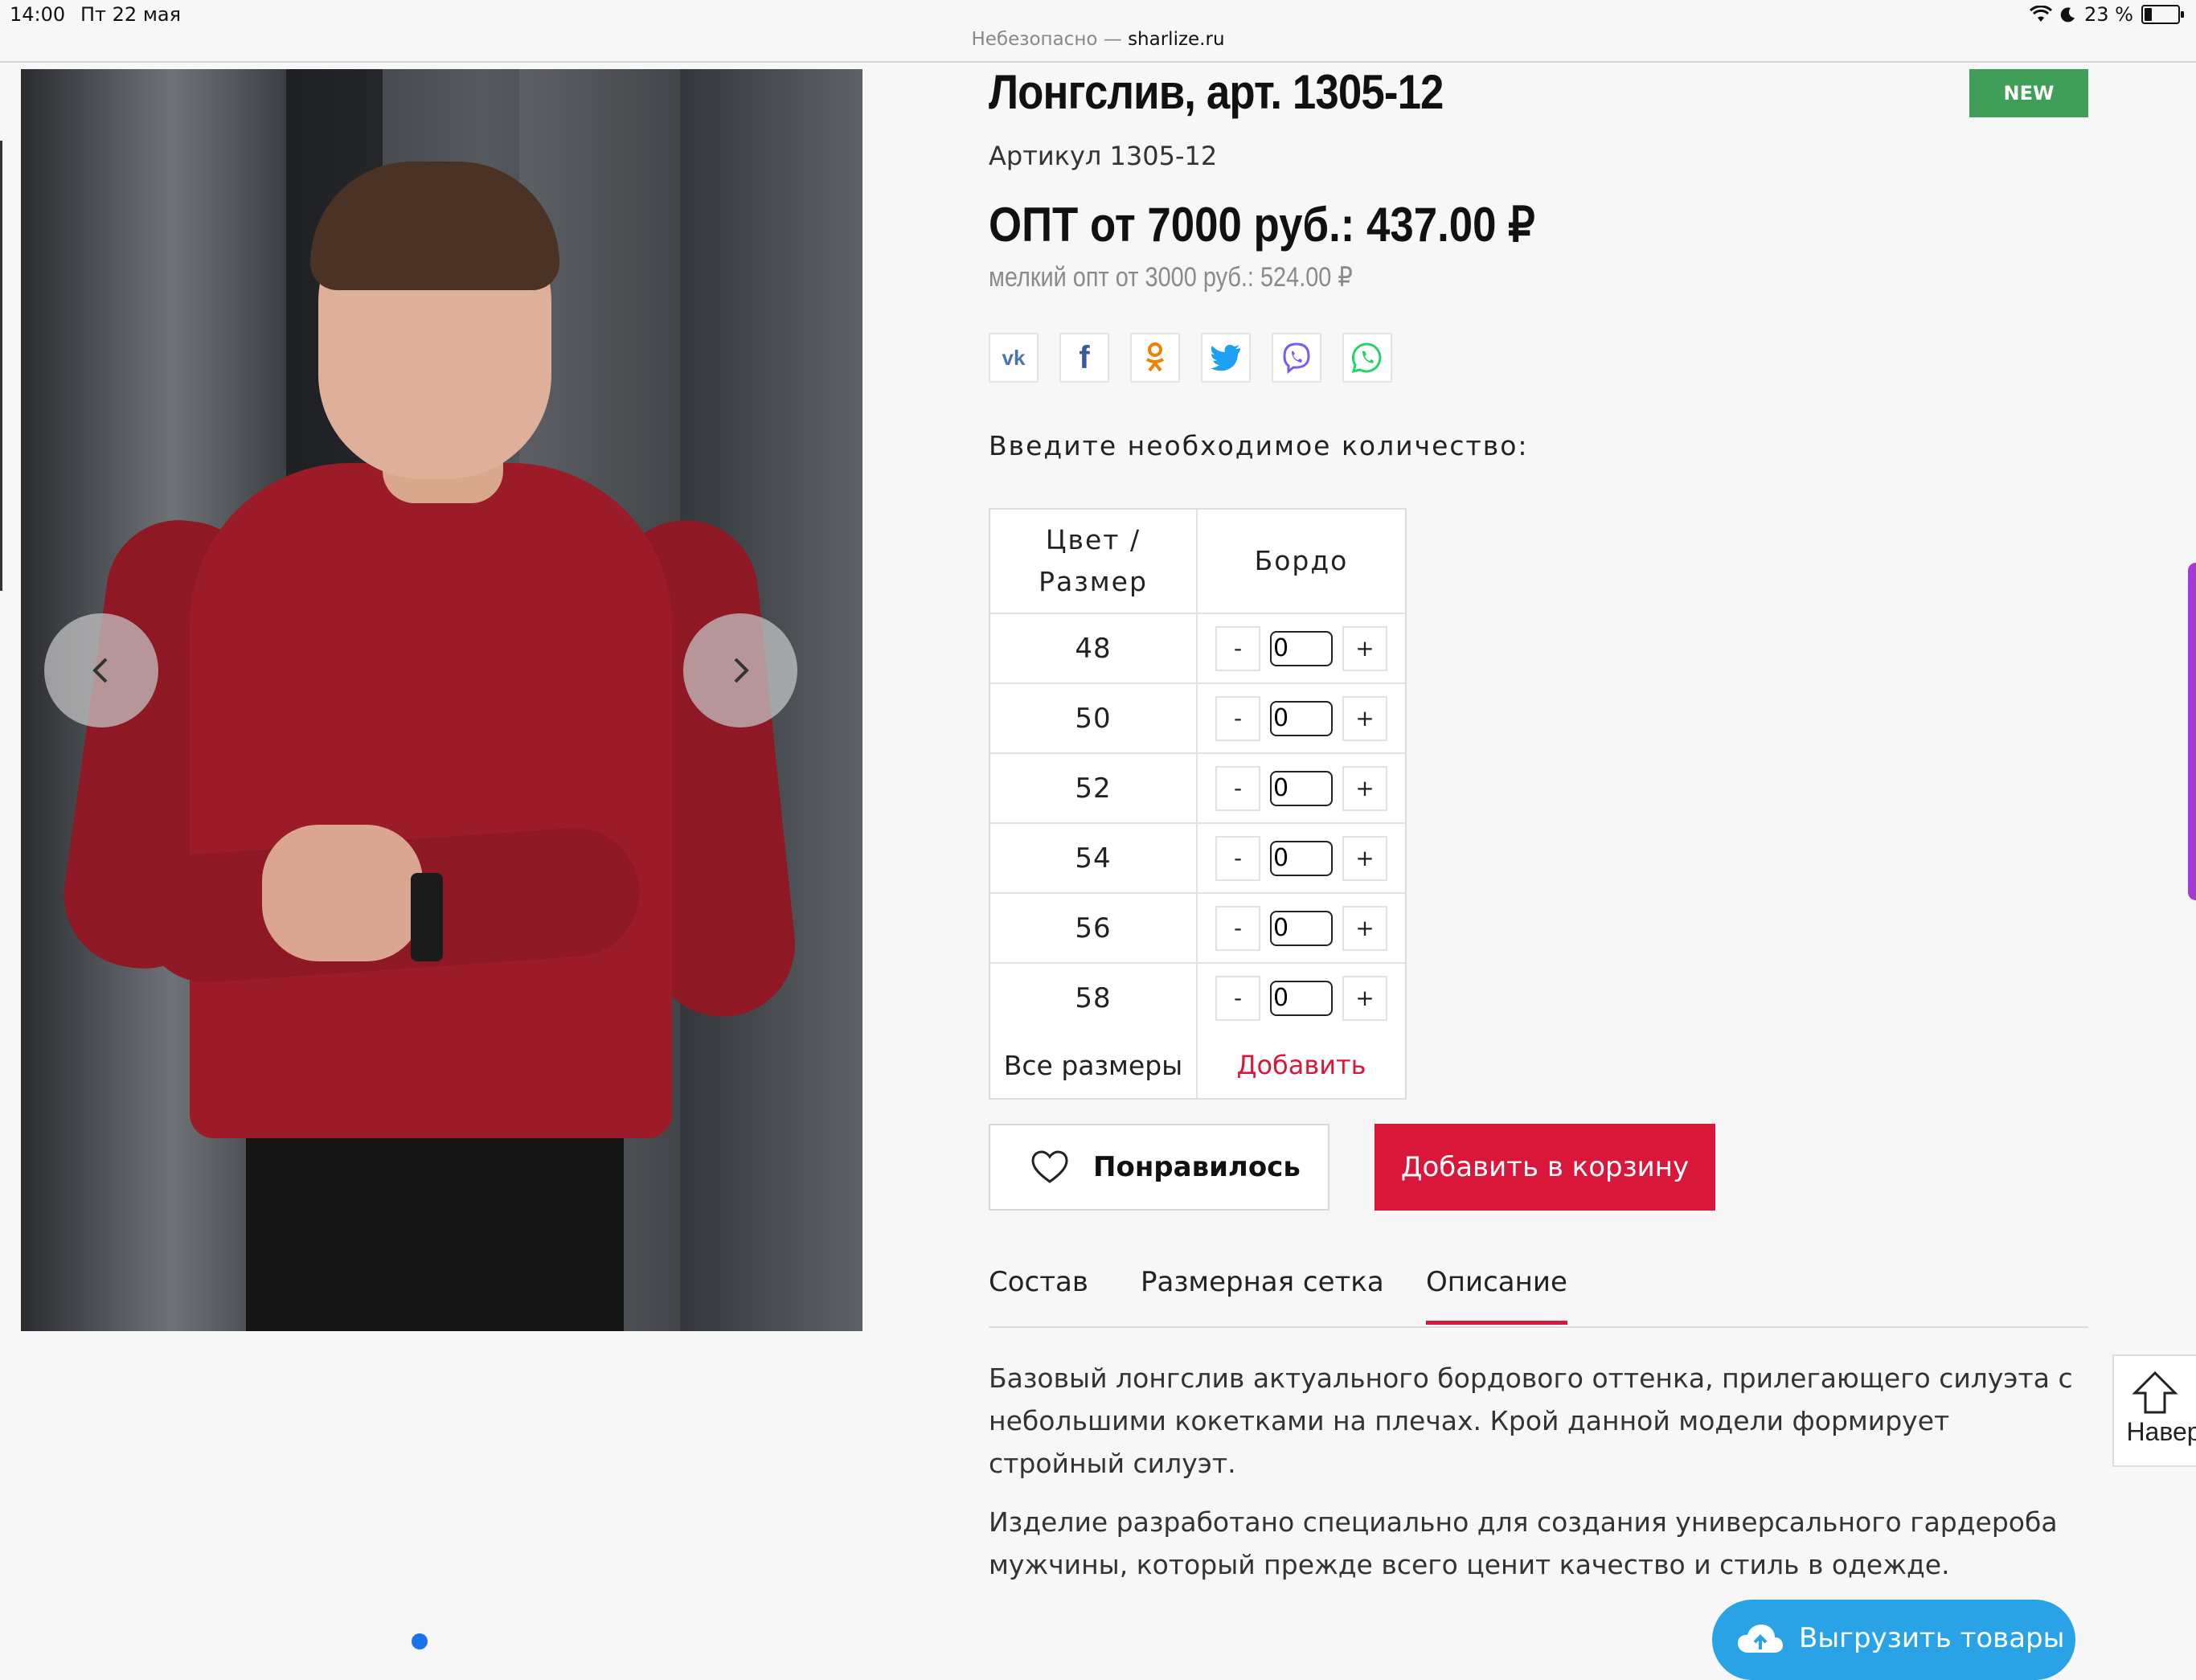  I want to click on size-label: 58, so click(1094, 998).